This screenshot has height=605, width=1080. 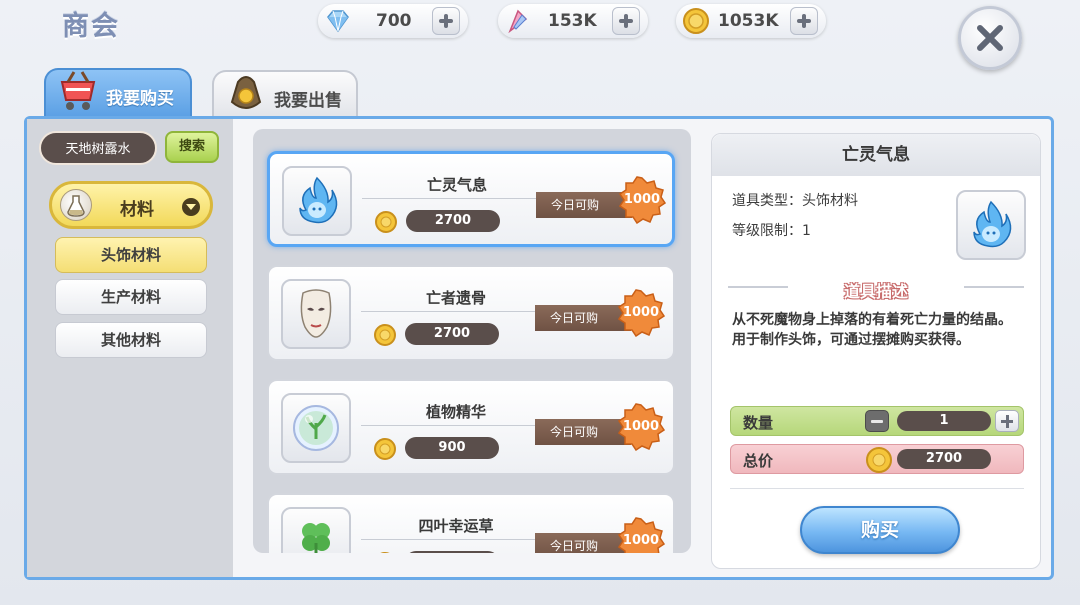 What do you see at coordinates (1007, 421) in the screenshot?
I see `increase-quantity-button` at bounding box center [1007, 421].